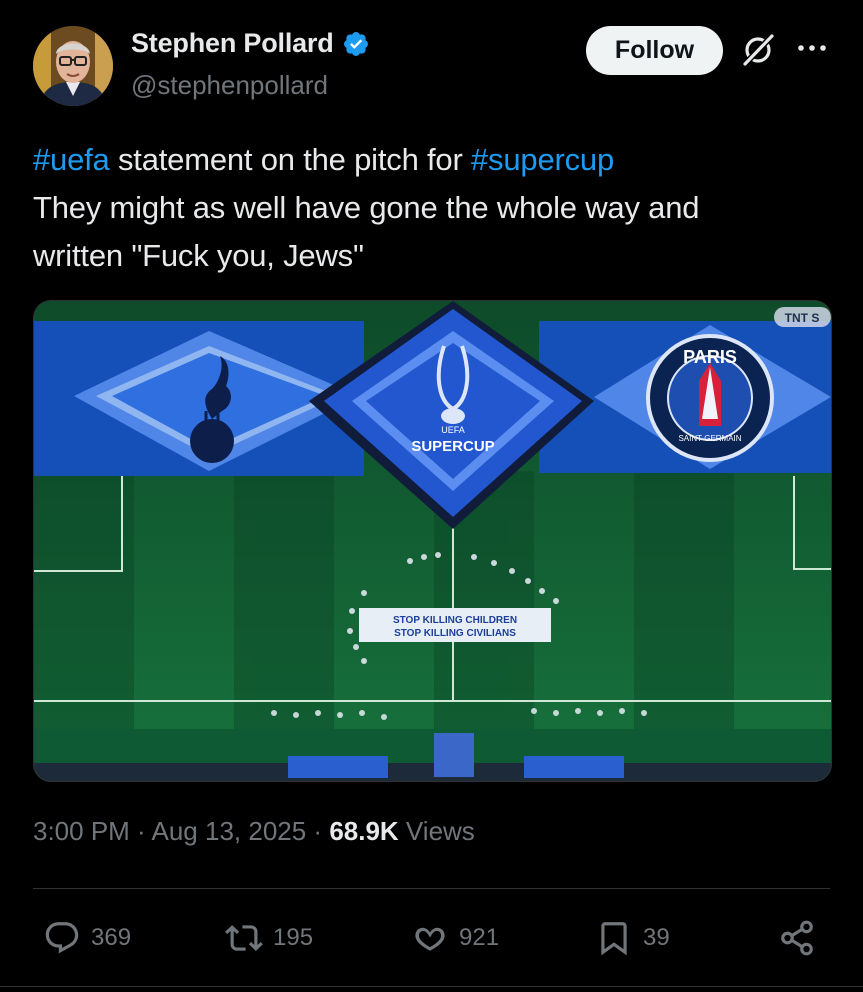  Describe the element at coordinates (198, 255) in the screenshot. I see `tweet-line-3: written "Fuck you, Jews"` at that location.